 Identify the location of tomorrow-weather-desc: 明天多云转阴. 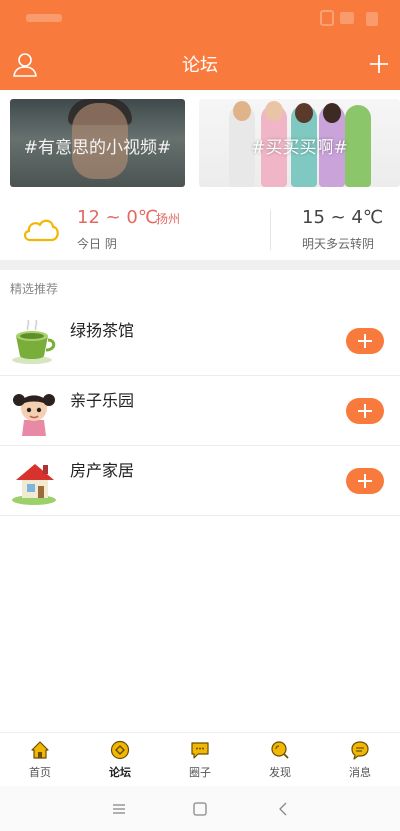
(338, 244).